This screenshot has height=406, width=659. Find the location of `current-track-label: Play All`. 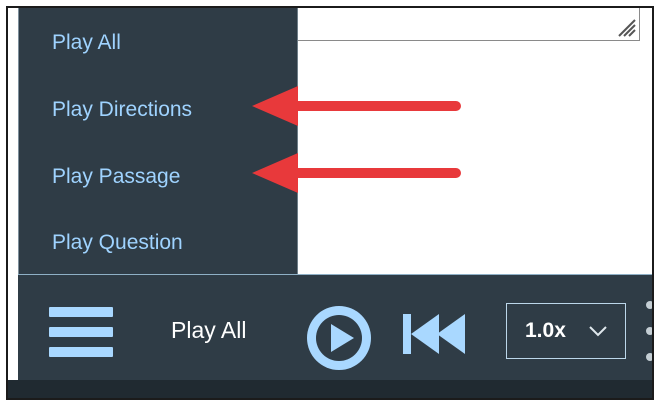

current-track-label: Play All is located at coordinates (209, 330).